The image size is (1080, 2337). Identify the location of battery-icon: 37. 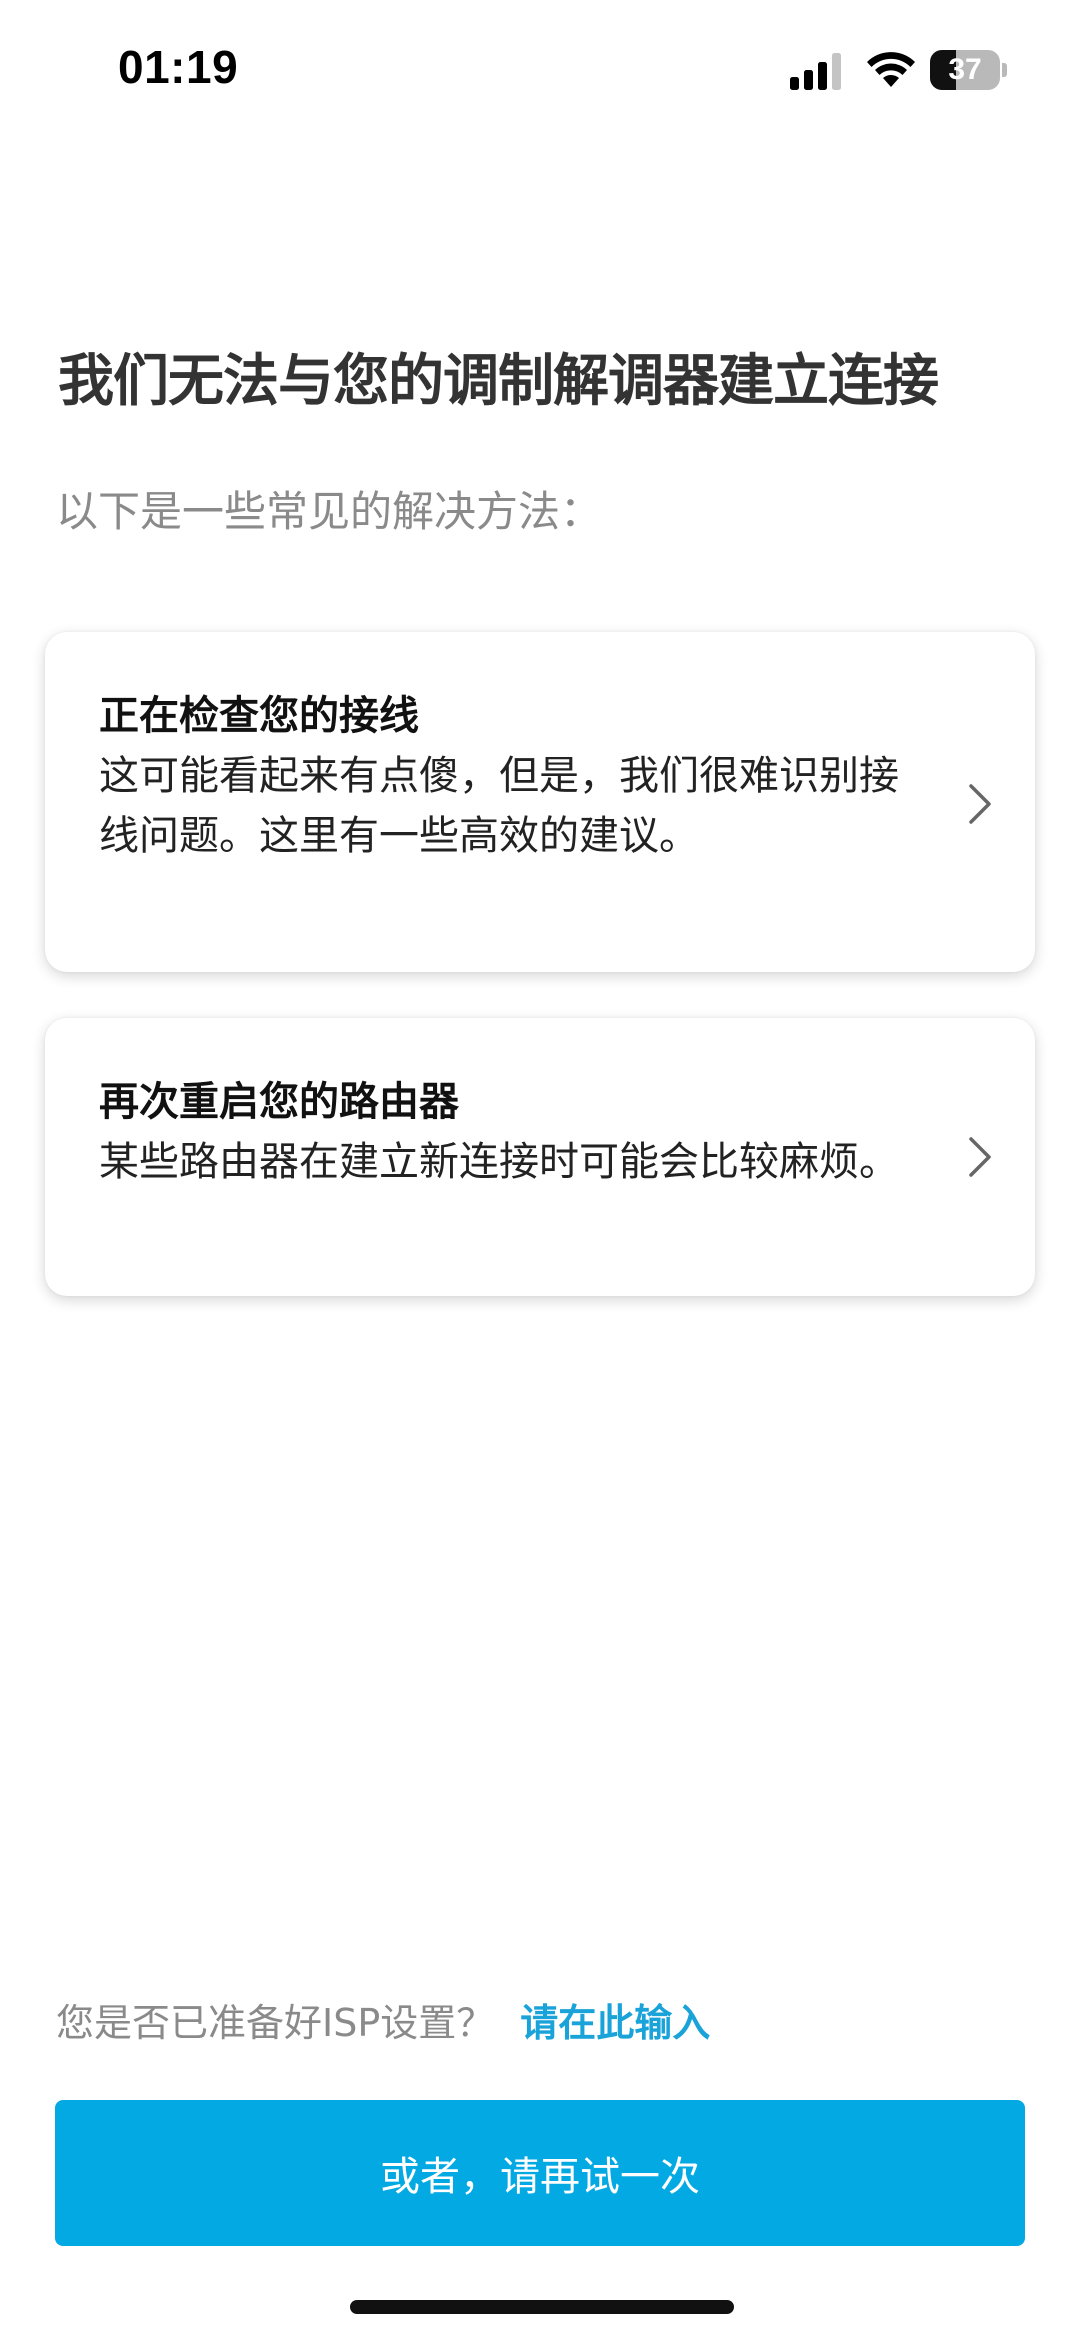
(969, 70).